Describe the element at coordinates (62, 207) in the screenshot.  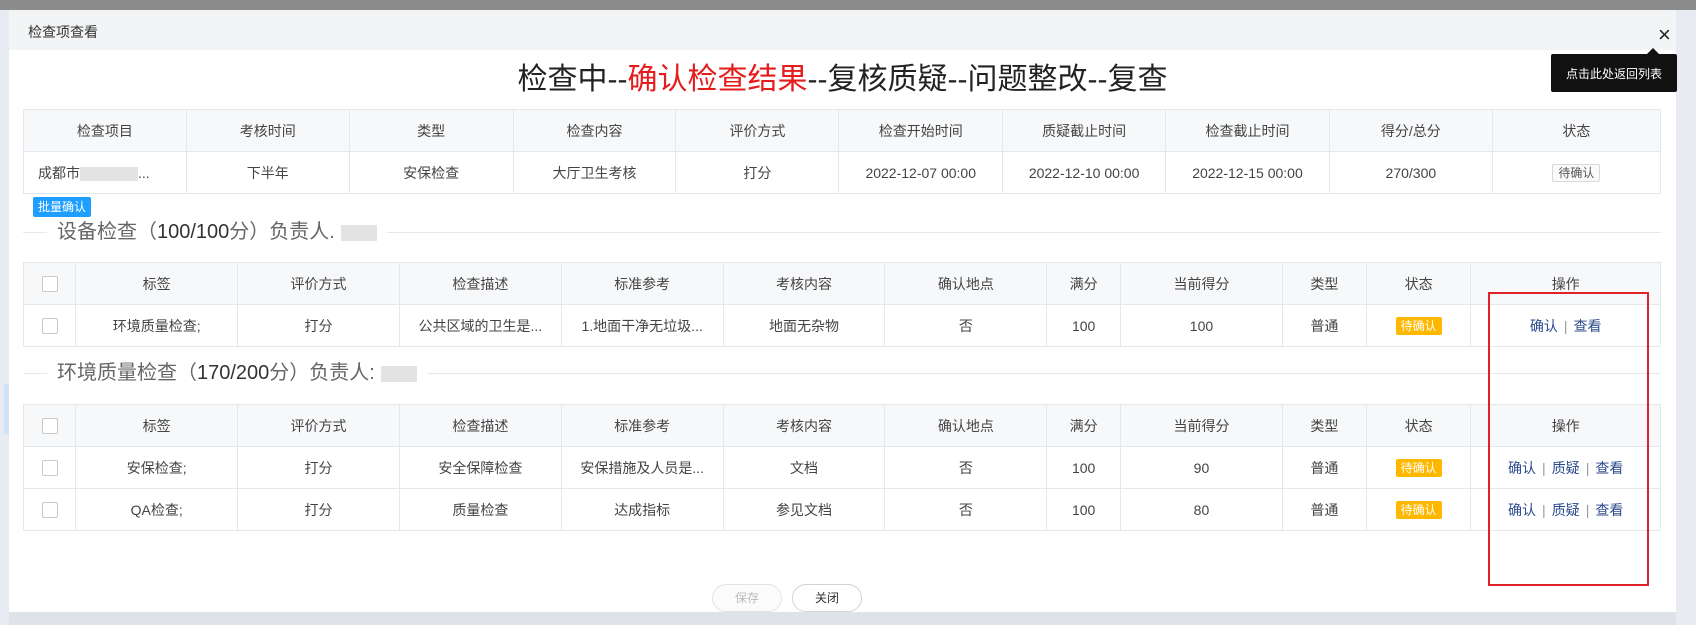
I see `batch-confirm-button: 批量确认` at that location.